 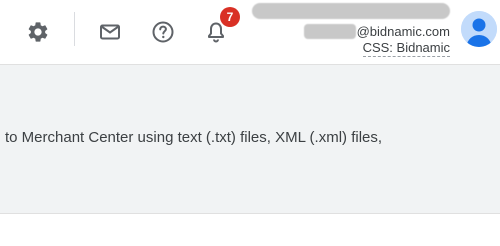 I want to click on account-info: @bidnamic.com CSS: Bidnamic, so click(x=350, y=31).